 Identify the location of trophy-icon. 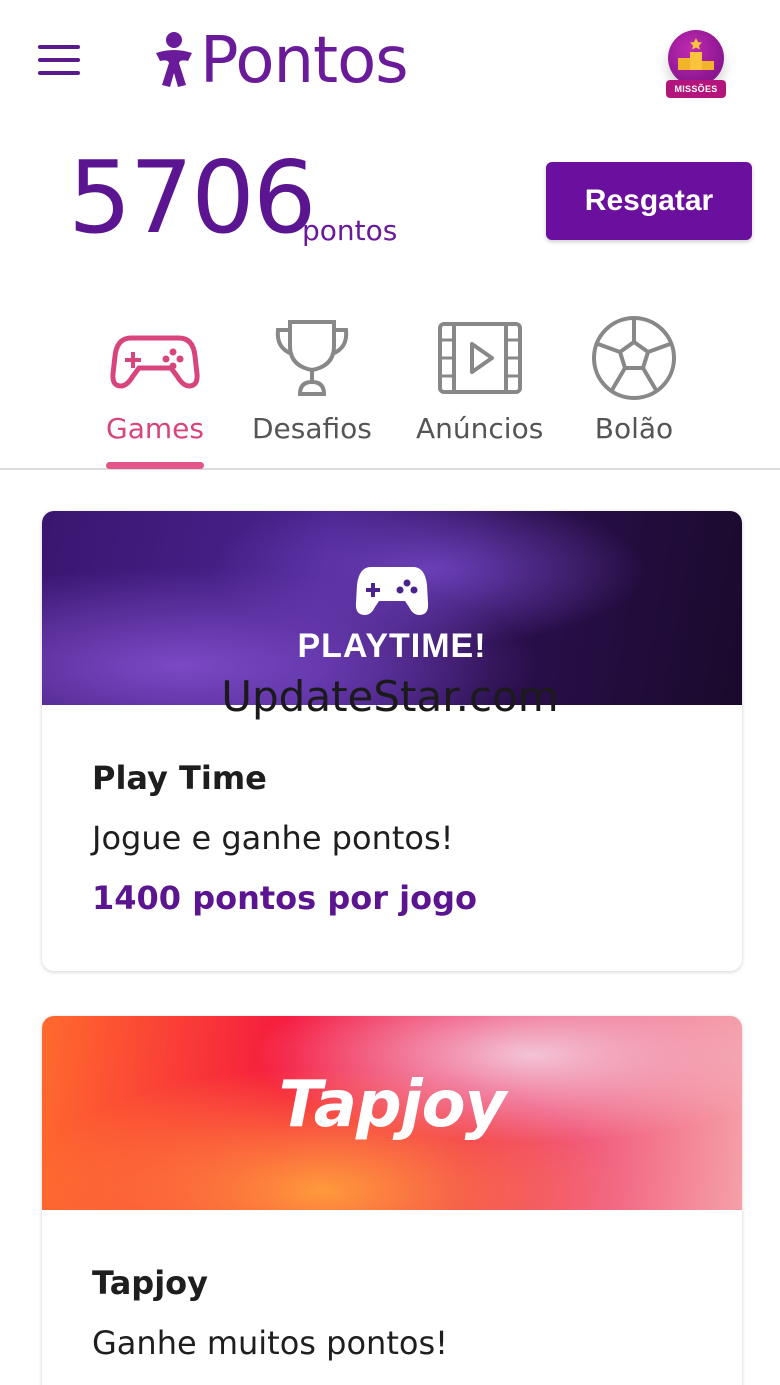
(312, 358).